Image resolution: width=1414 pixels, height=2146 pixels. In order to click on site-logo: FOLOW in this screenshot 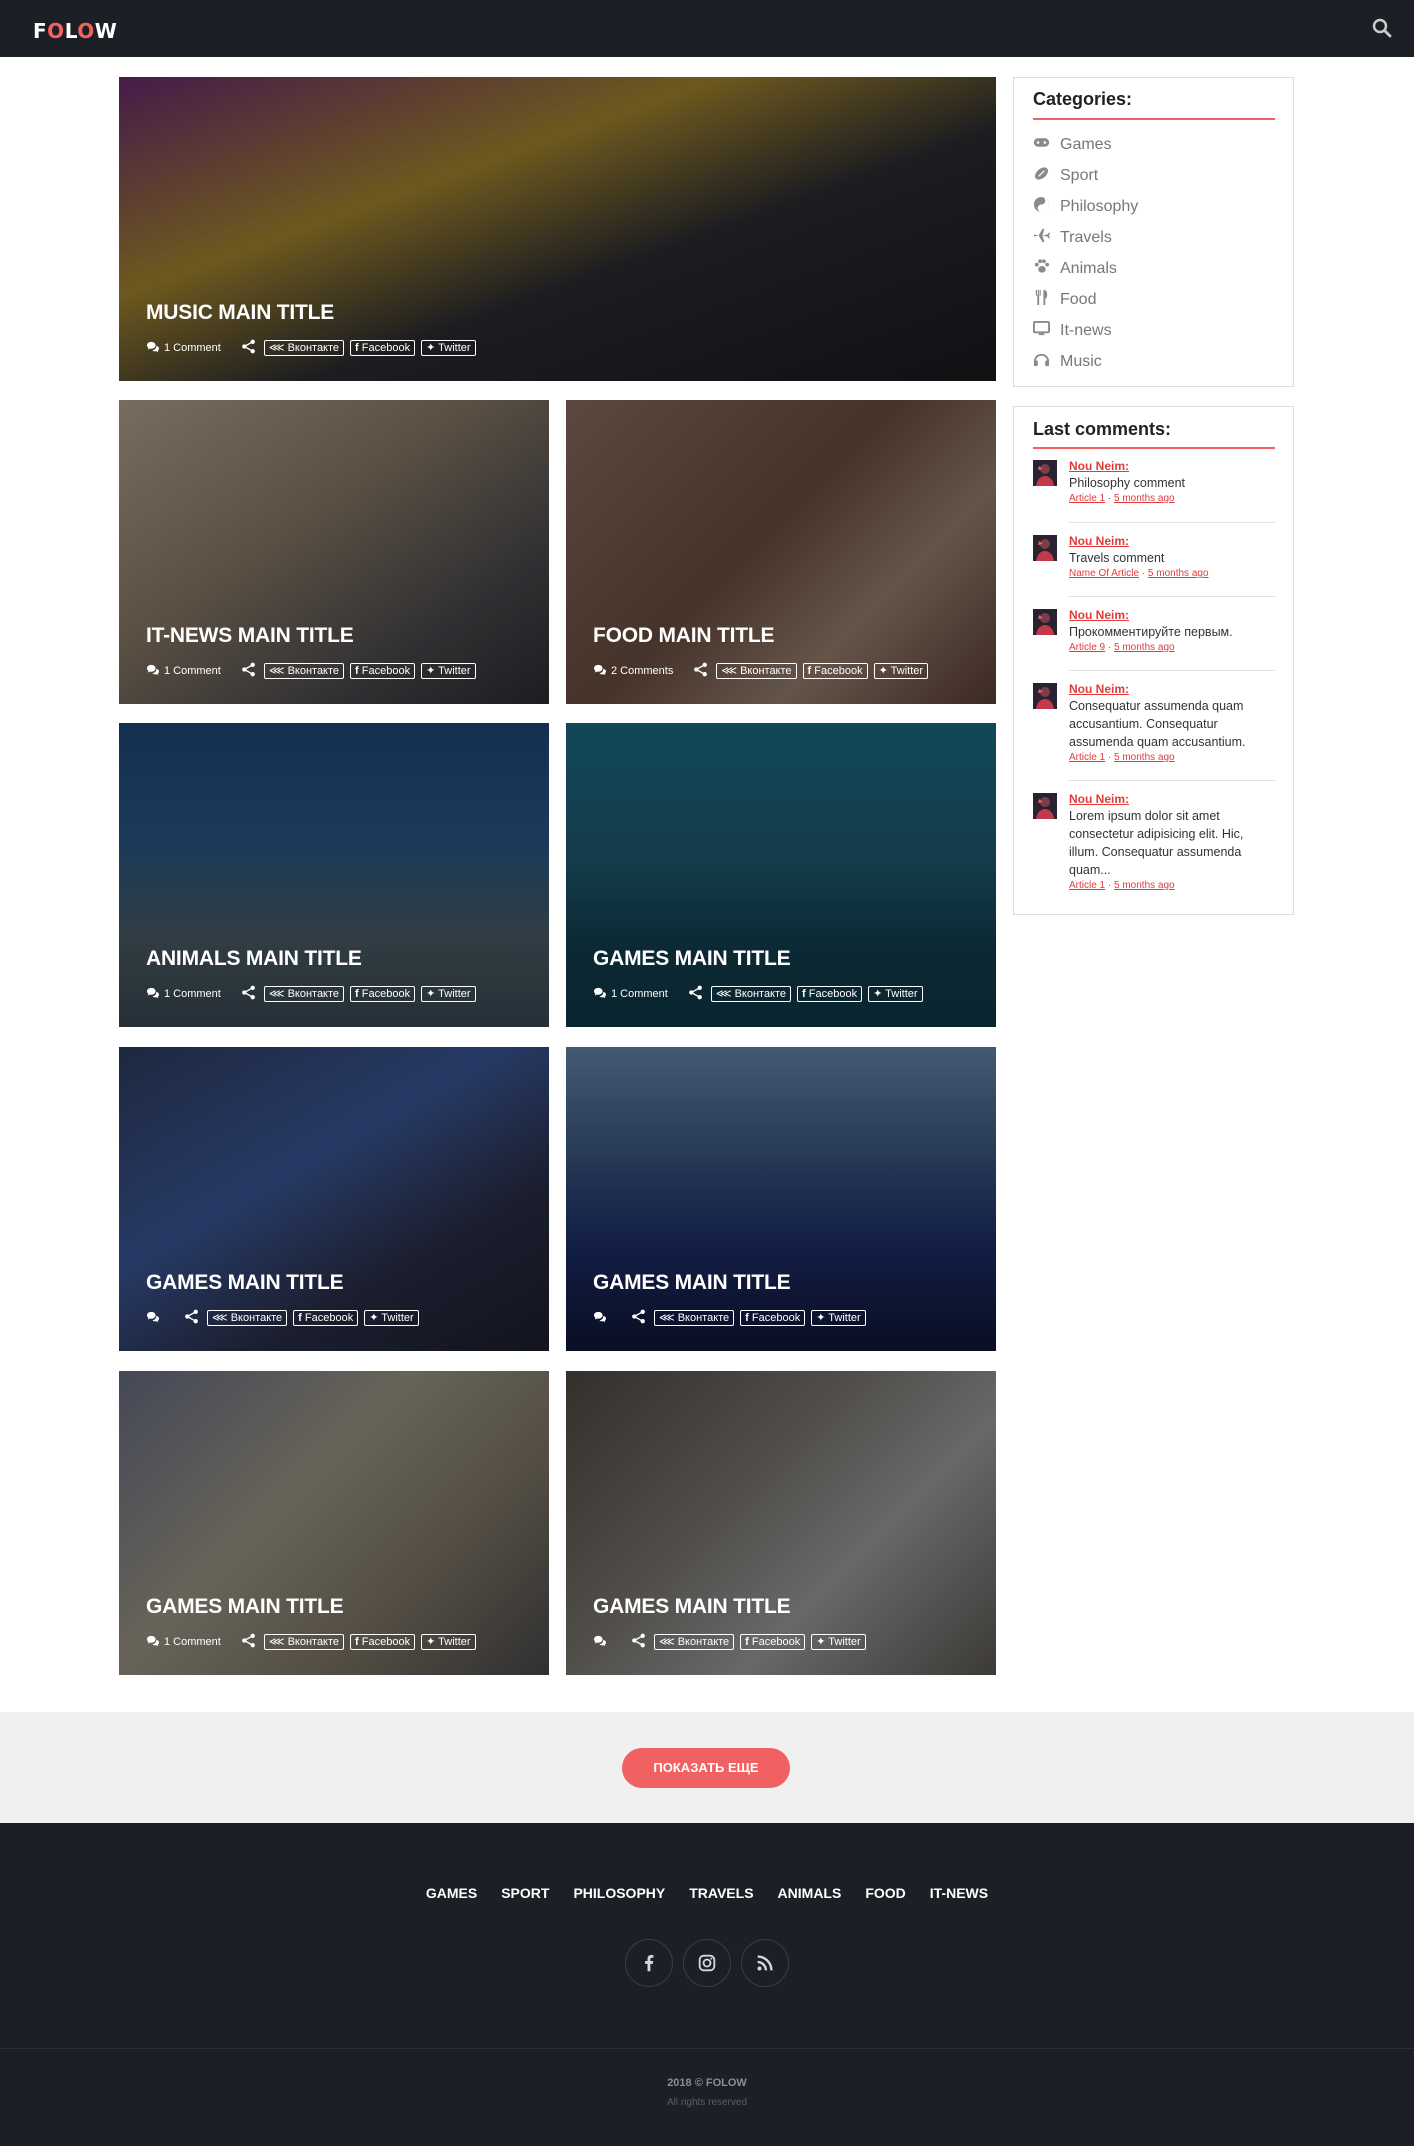, I will do `click(75, 31)`.